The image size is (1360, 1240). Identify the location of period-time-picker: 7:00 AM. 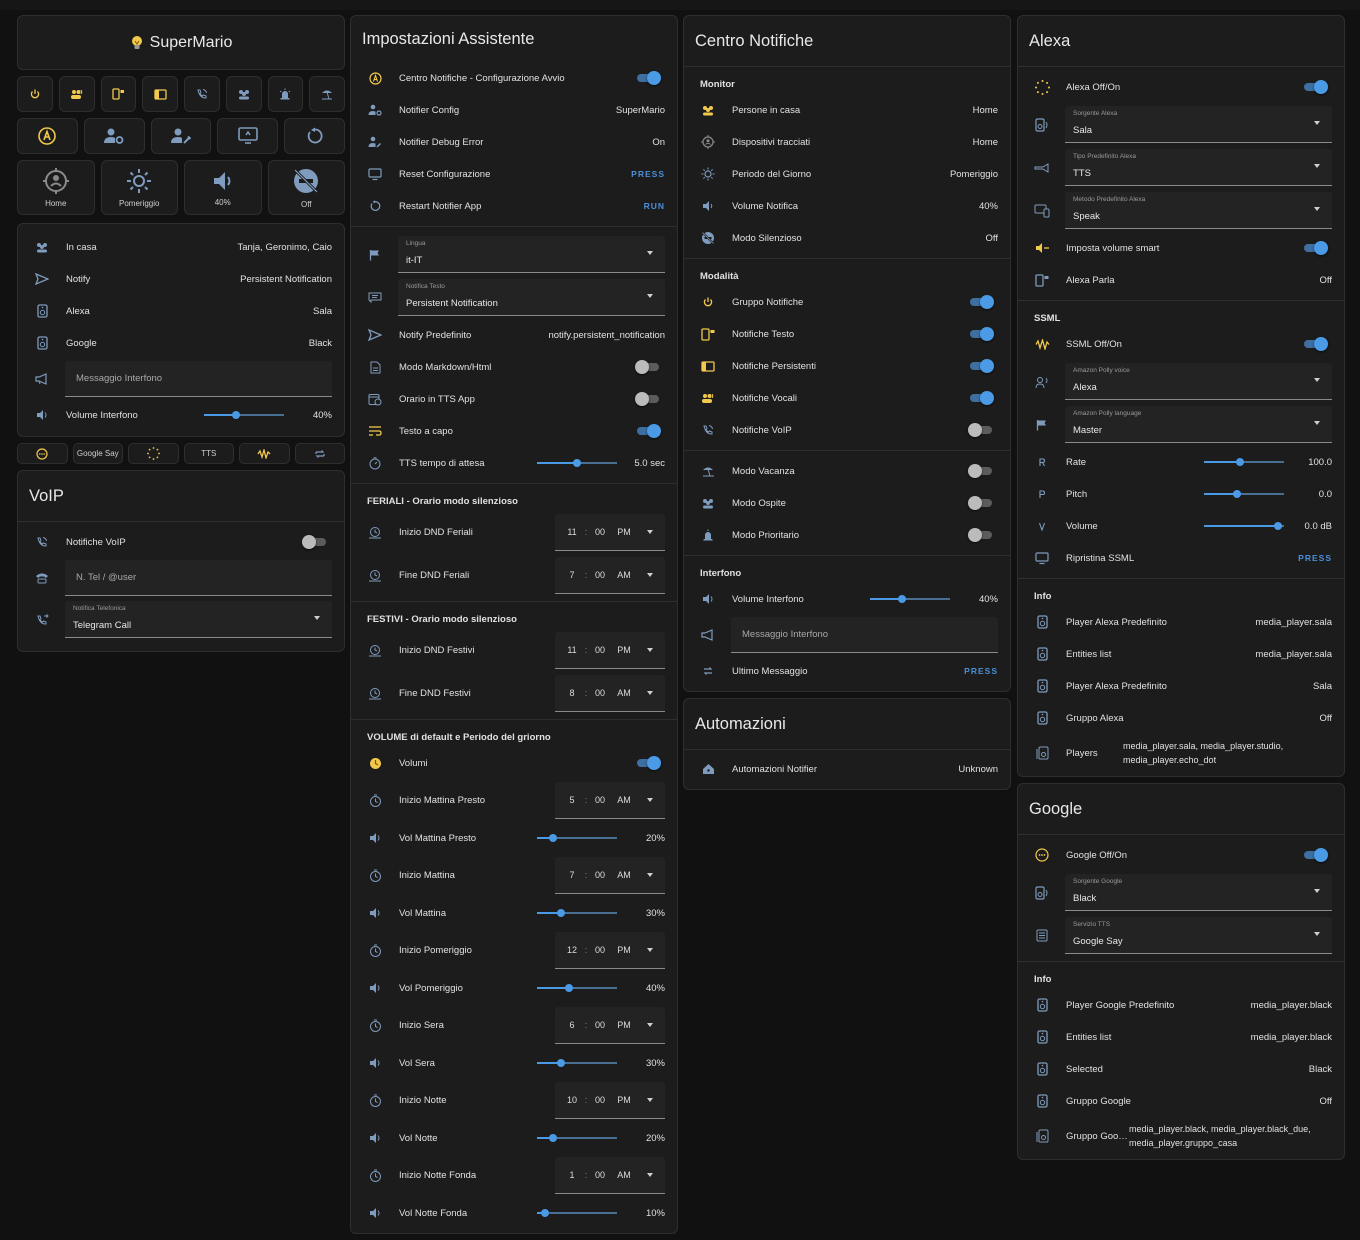
(610, 875).